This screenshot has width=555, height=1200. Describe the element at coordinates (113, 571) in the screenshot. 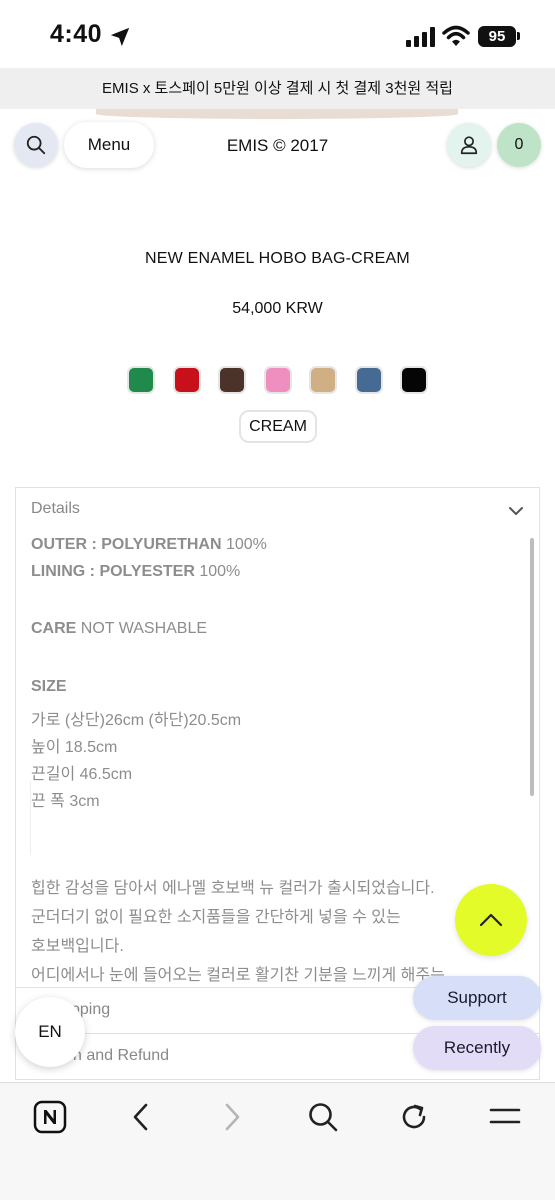

I see `lining-label: LINING : POLYESTER` at that location.